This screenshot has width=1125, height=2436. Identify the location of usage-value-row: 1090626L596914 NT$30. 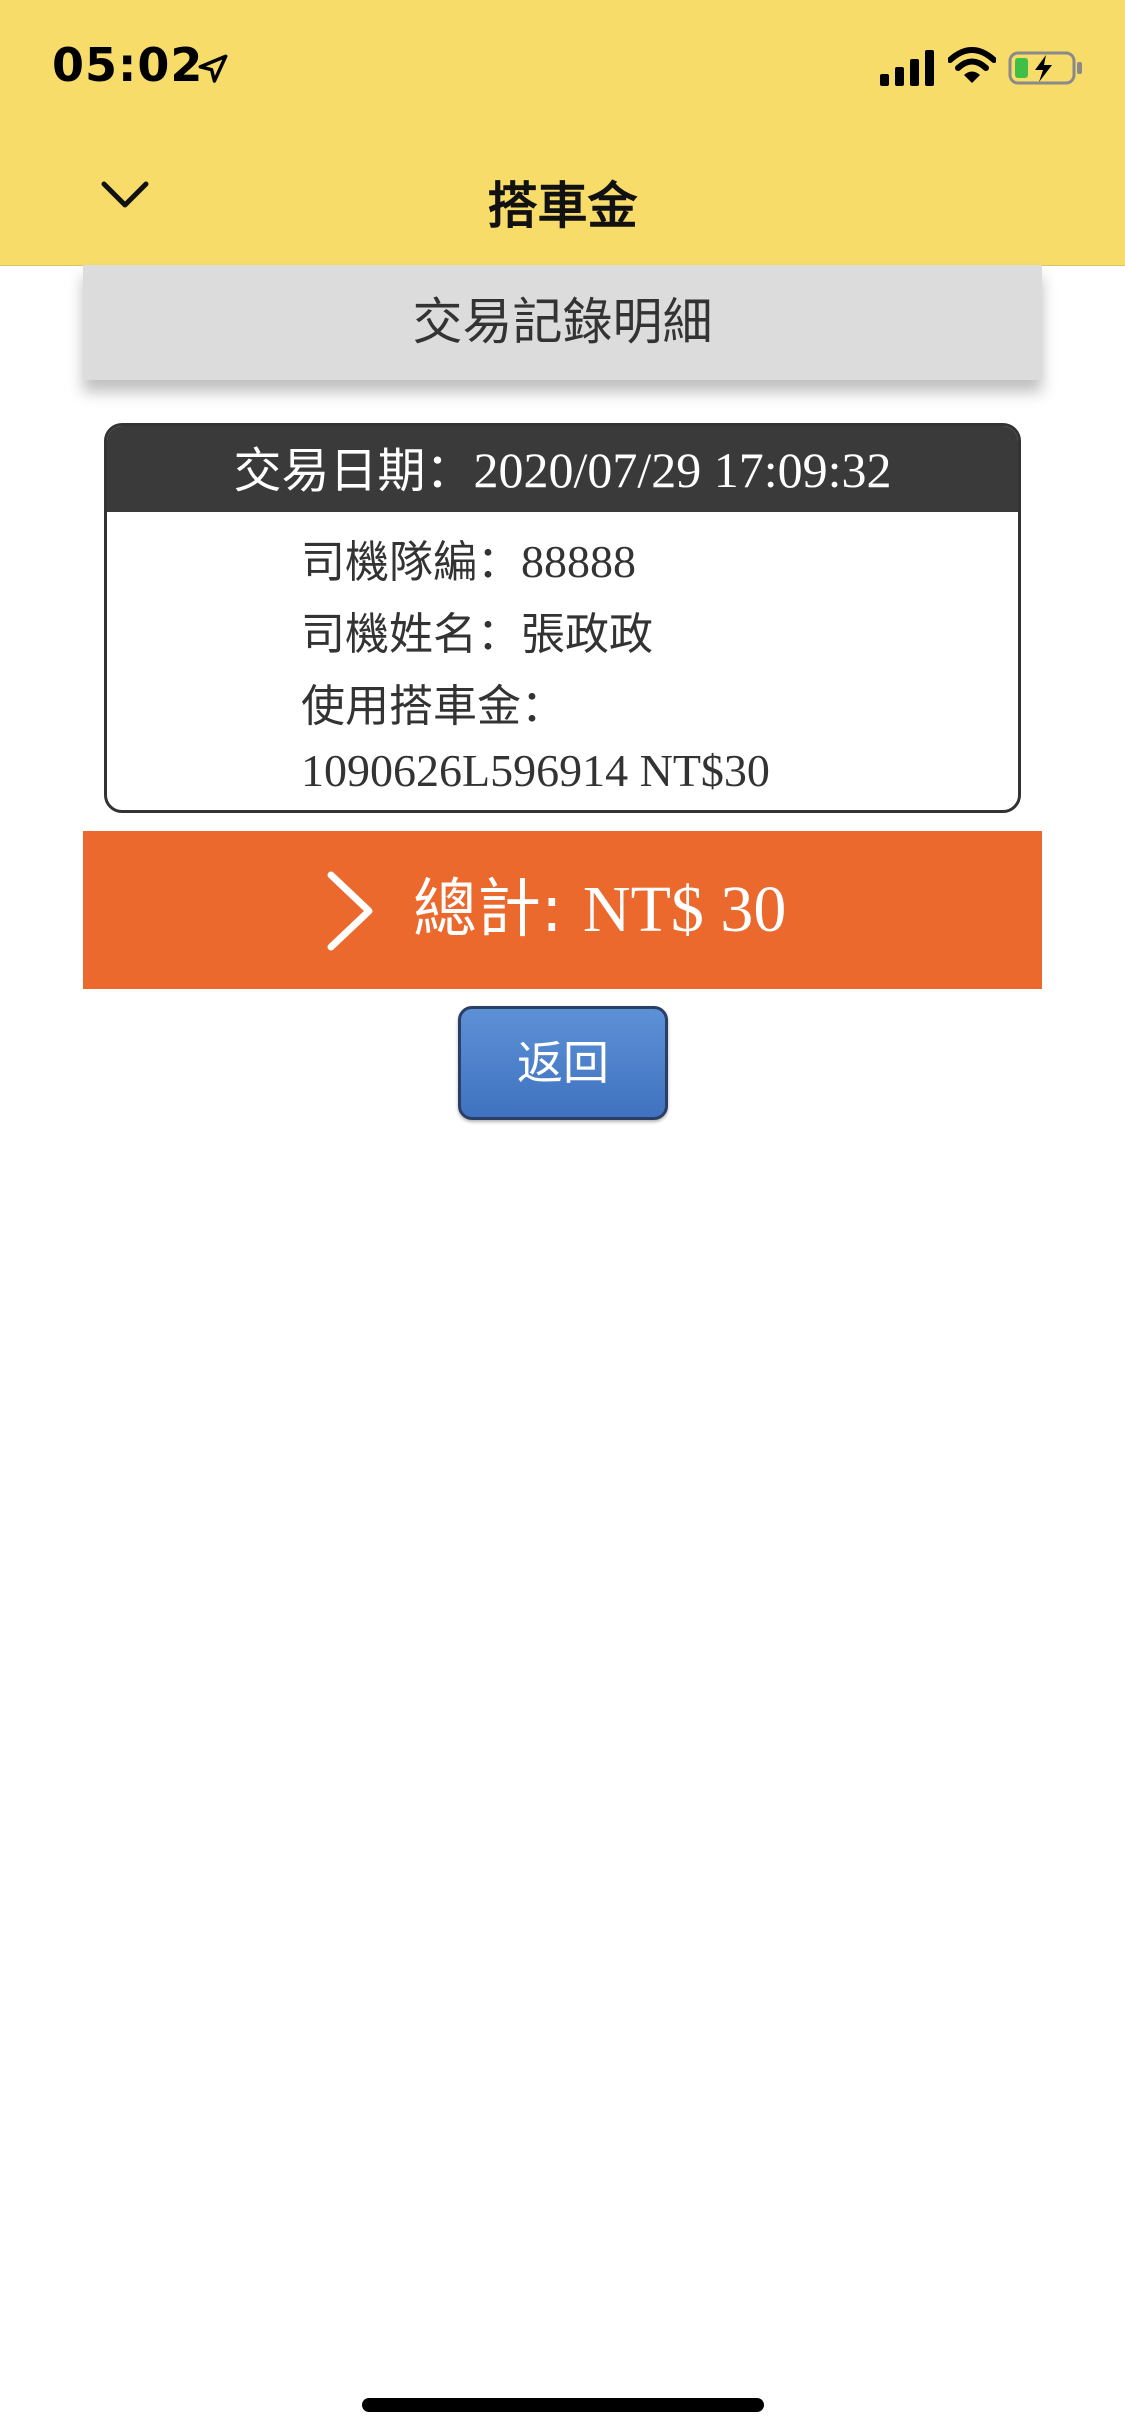
(535, 770).